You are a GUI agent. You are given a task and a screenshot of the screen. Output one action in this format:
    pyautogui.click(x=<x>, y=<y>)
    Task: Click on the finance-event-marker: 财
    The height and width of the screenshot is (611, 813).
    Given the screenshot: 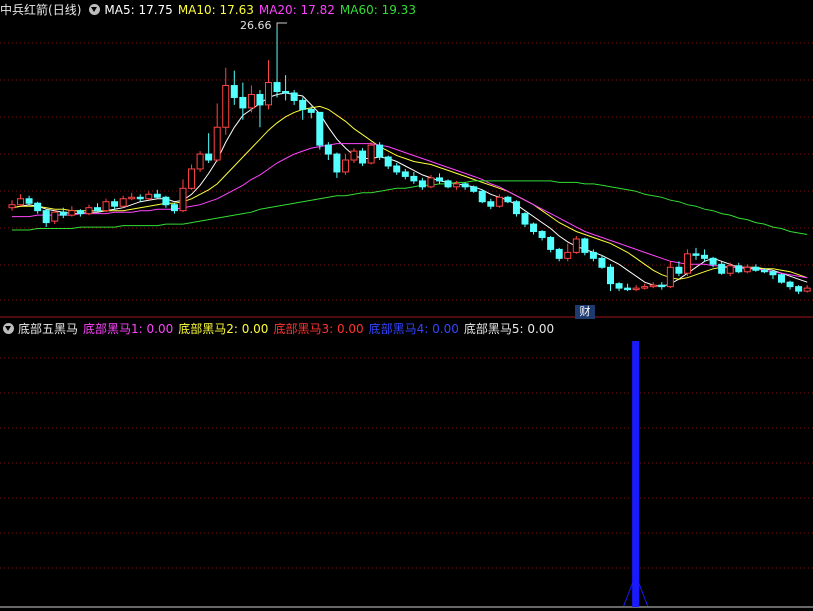 What is the action you would take?
    pyautogui.click(x=585, y=312)
    